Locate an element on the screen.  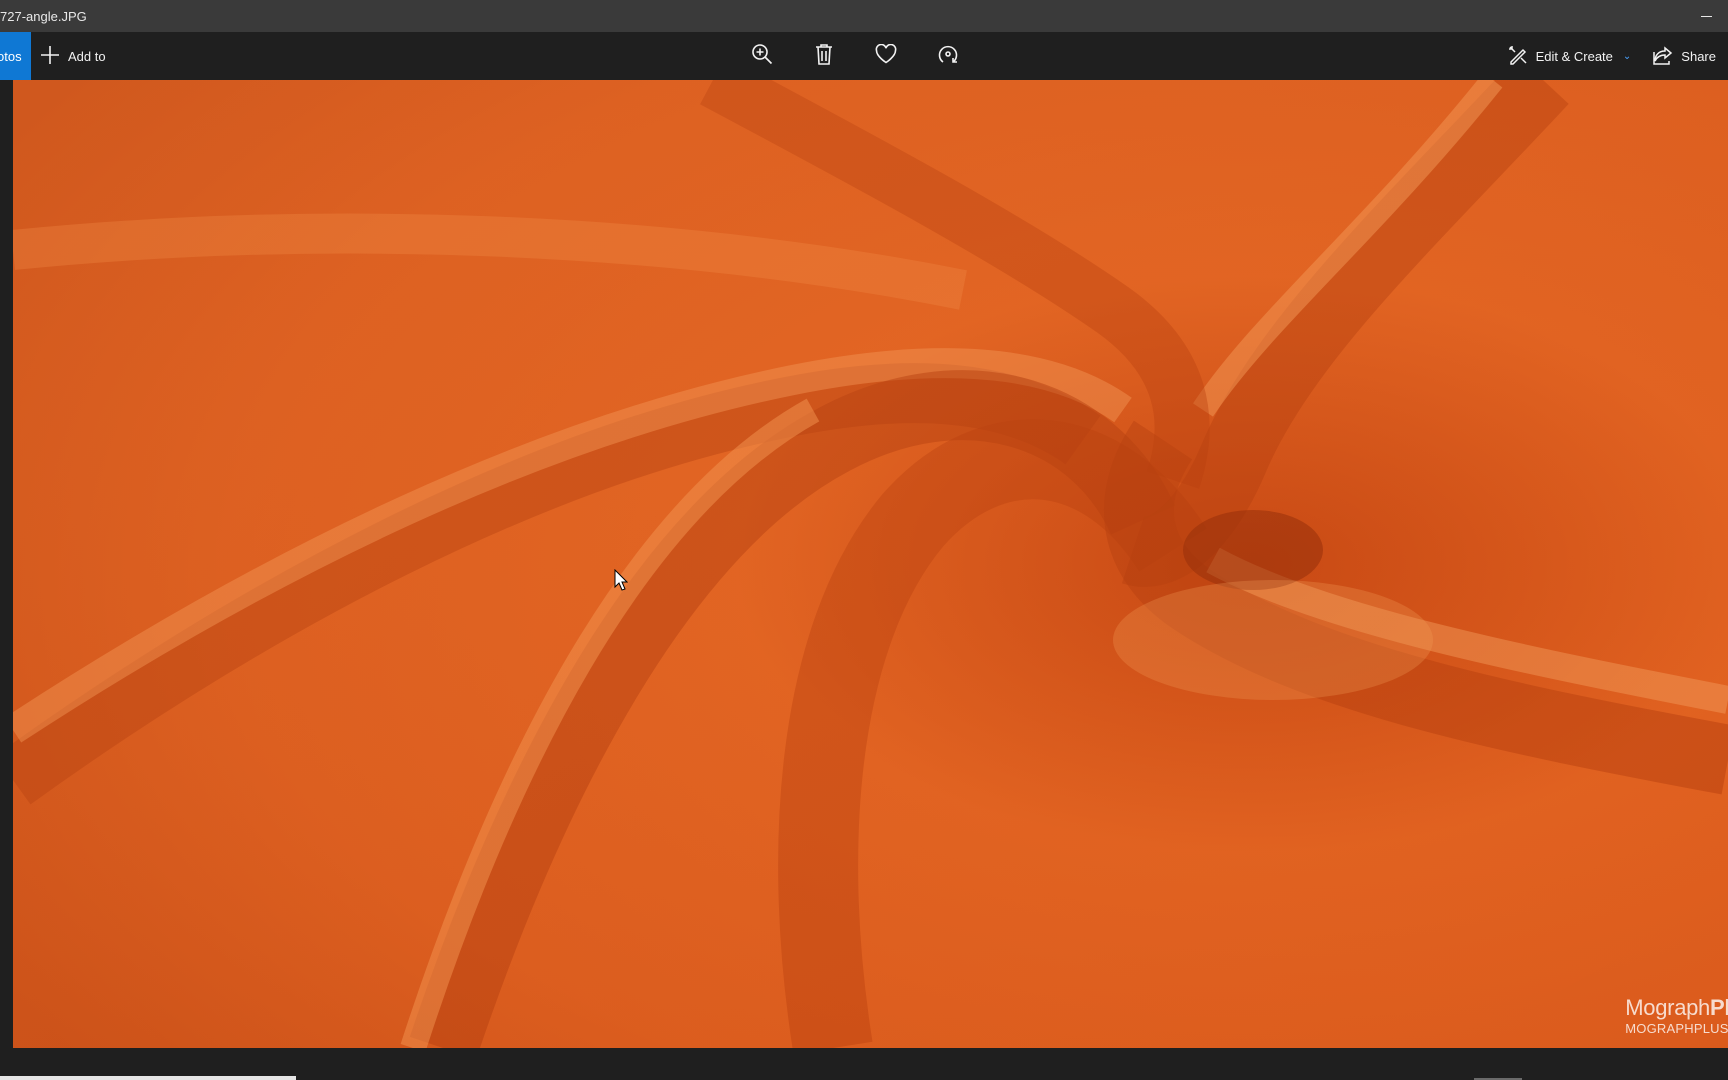
edit-create-label: Edit & Create is located at coordinates (1574, 56).